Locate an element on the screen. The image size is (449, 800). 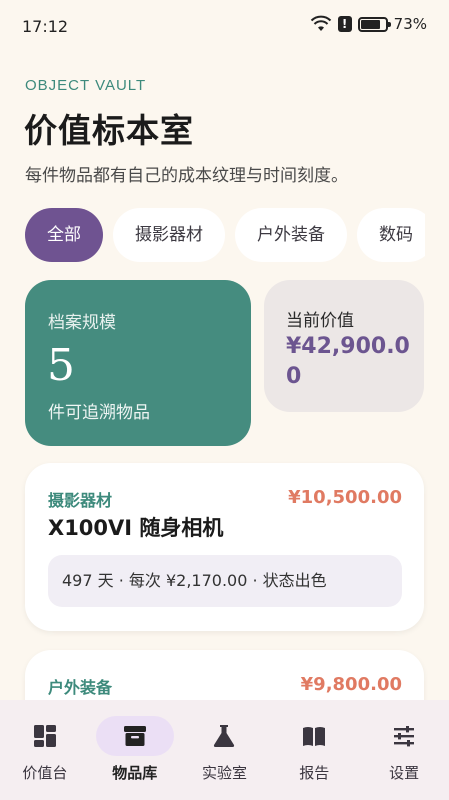
chip-all: 全部 is located at coordinates (64, 235).